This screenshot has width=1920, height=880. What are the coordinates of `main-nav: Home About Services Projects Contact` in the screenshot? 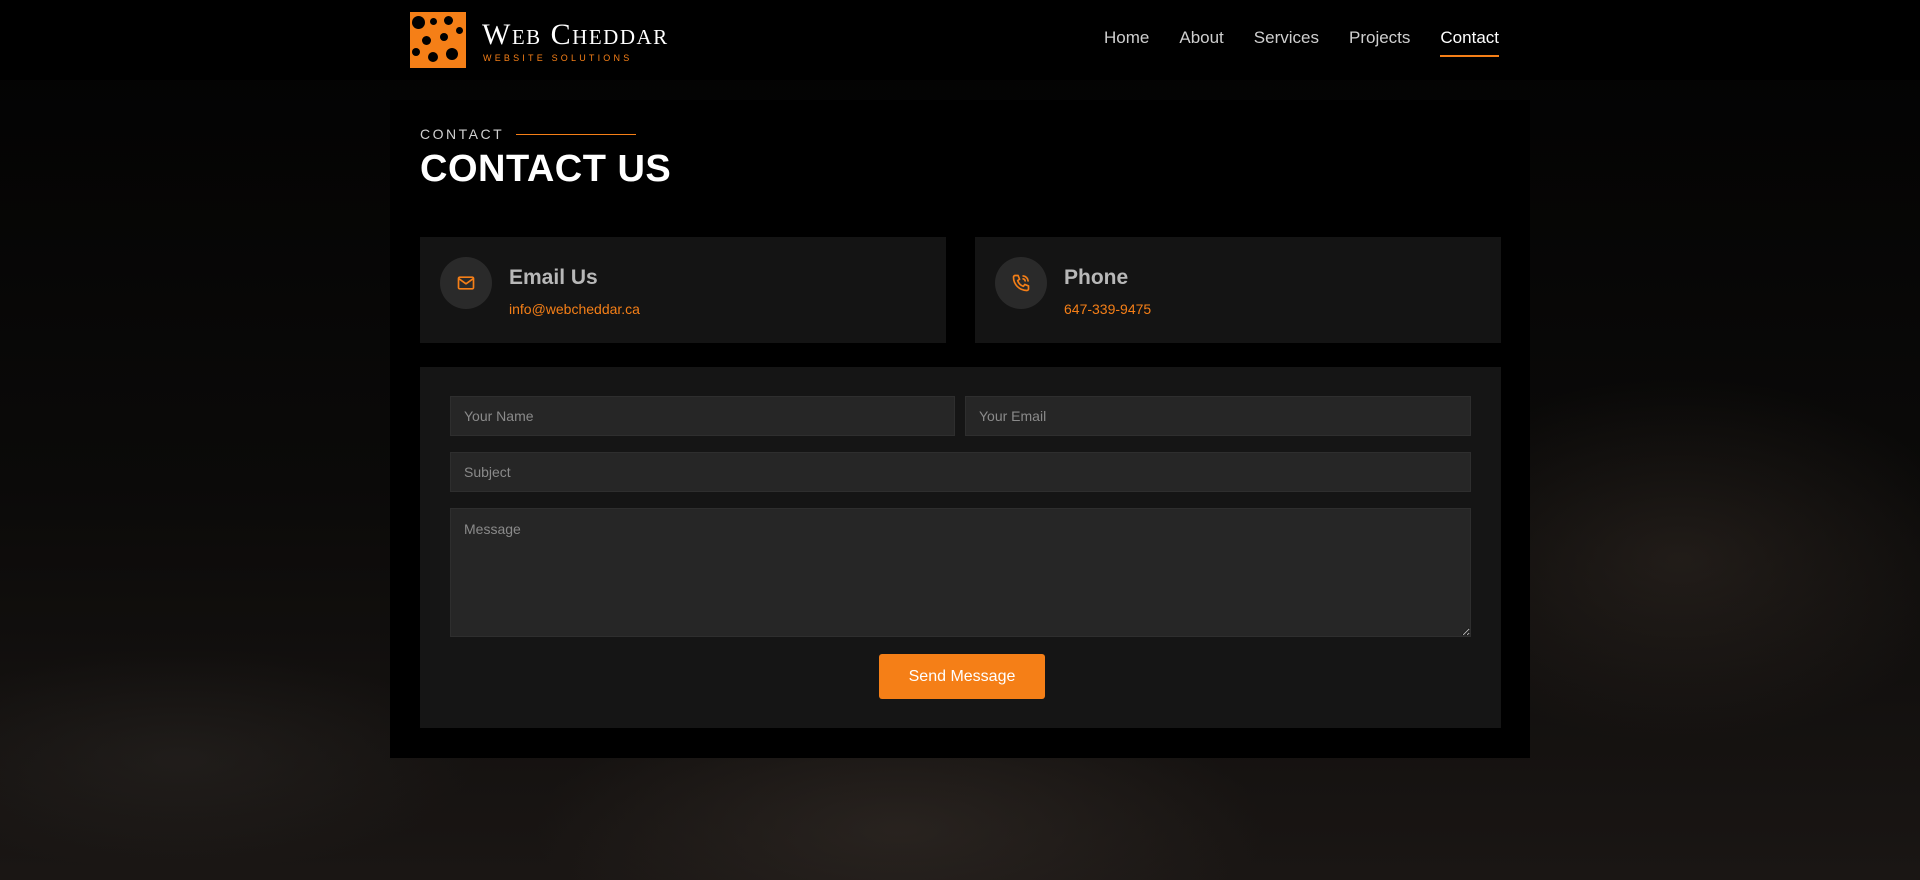 It's located at (1301, 42).